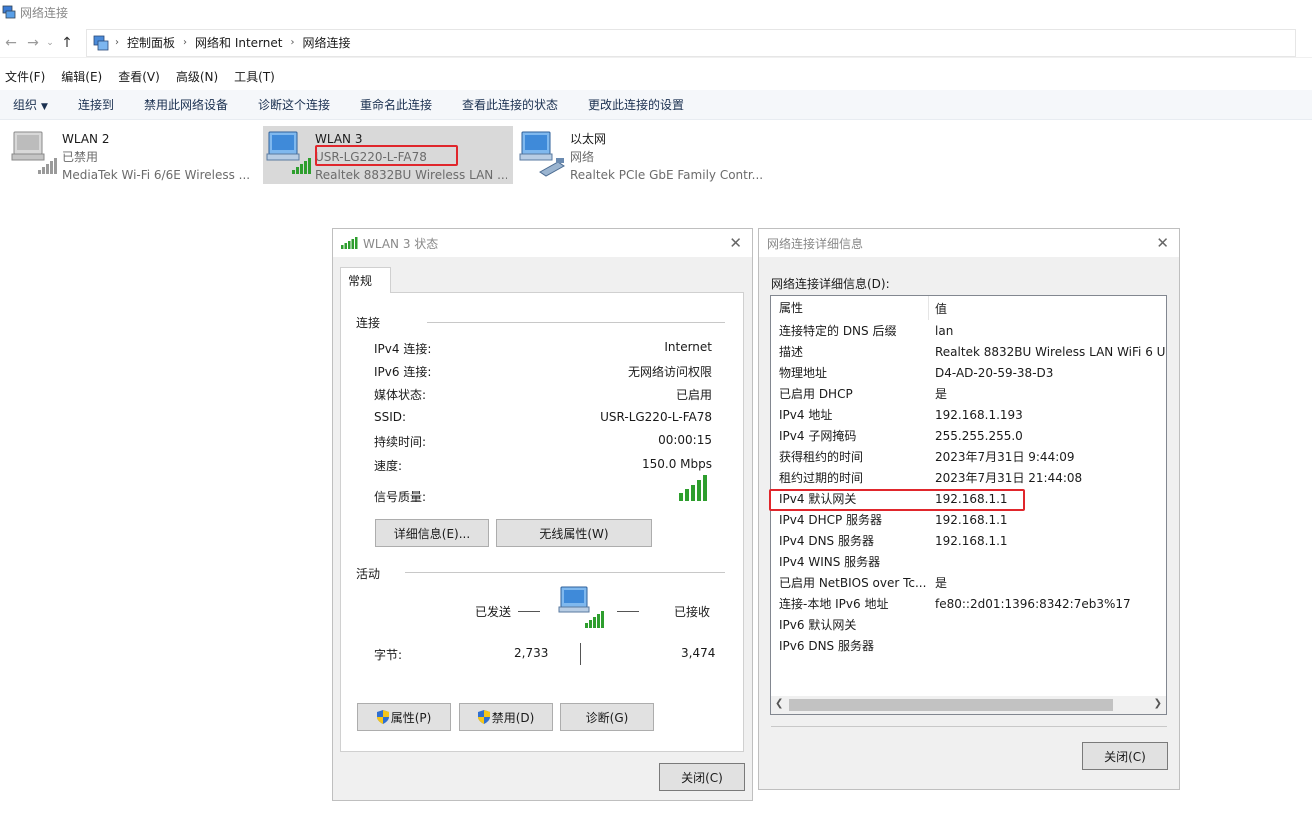  I want to click on menu-edit: 编辑(E), so click(81, 76).